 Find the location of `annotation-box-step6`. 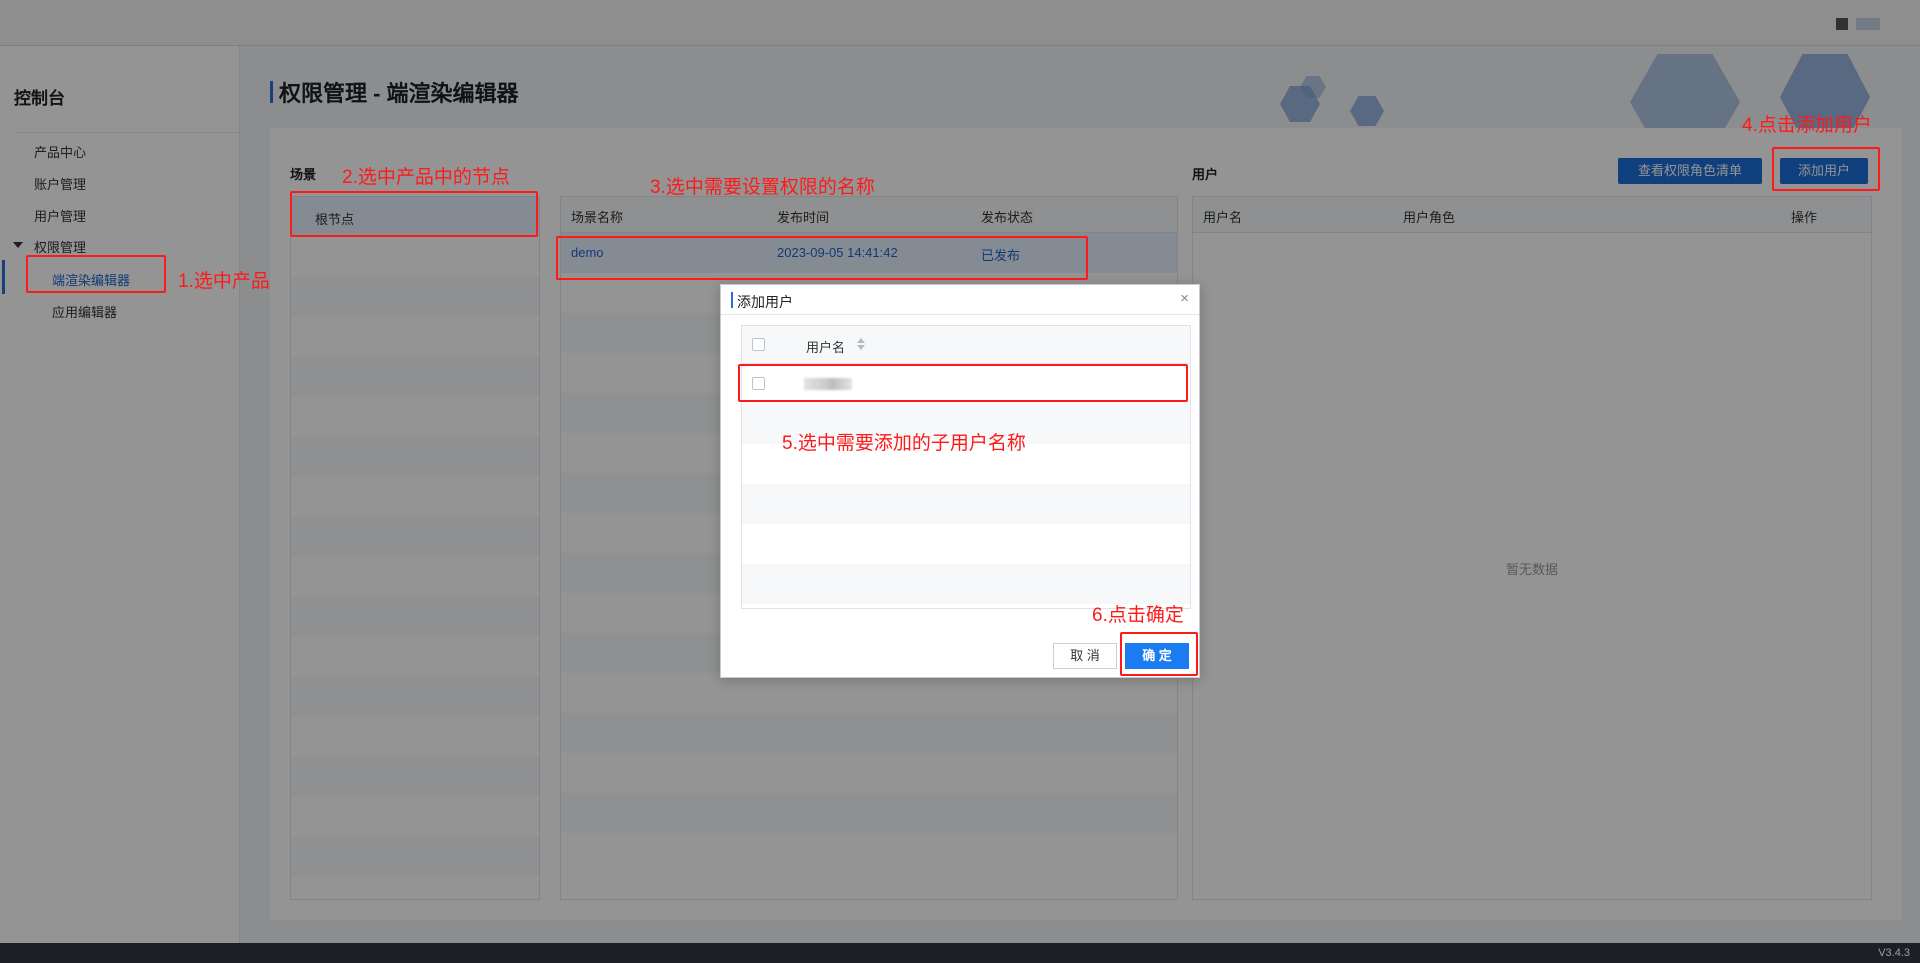

annotation-box-step6 is located at coordinates (1159, 654).